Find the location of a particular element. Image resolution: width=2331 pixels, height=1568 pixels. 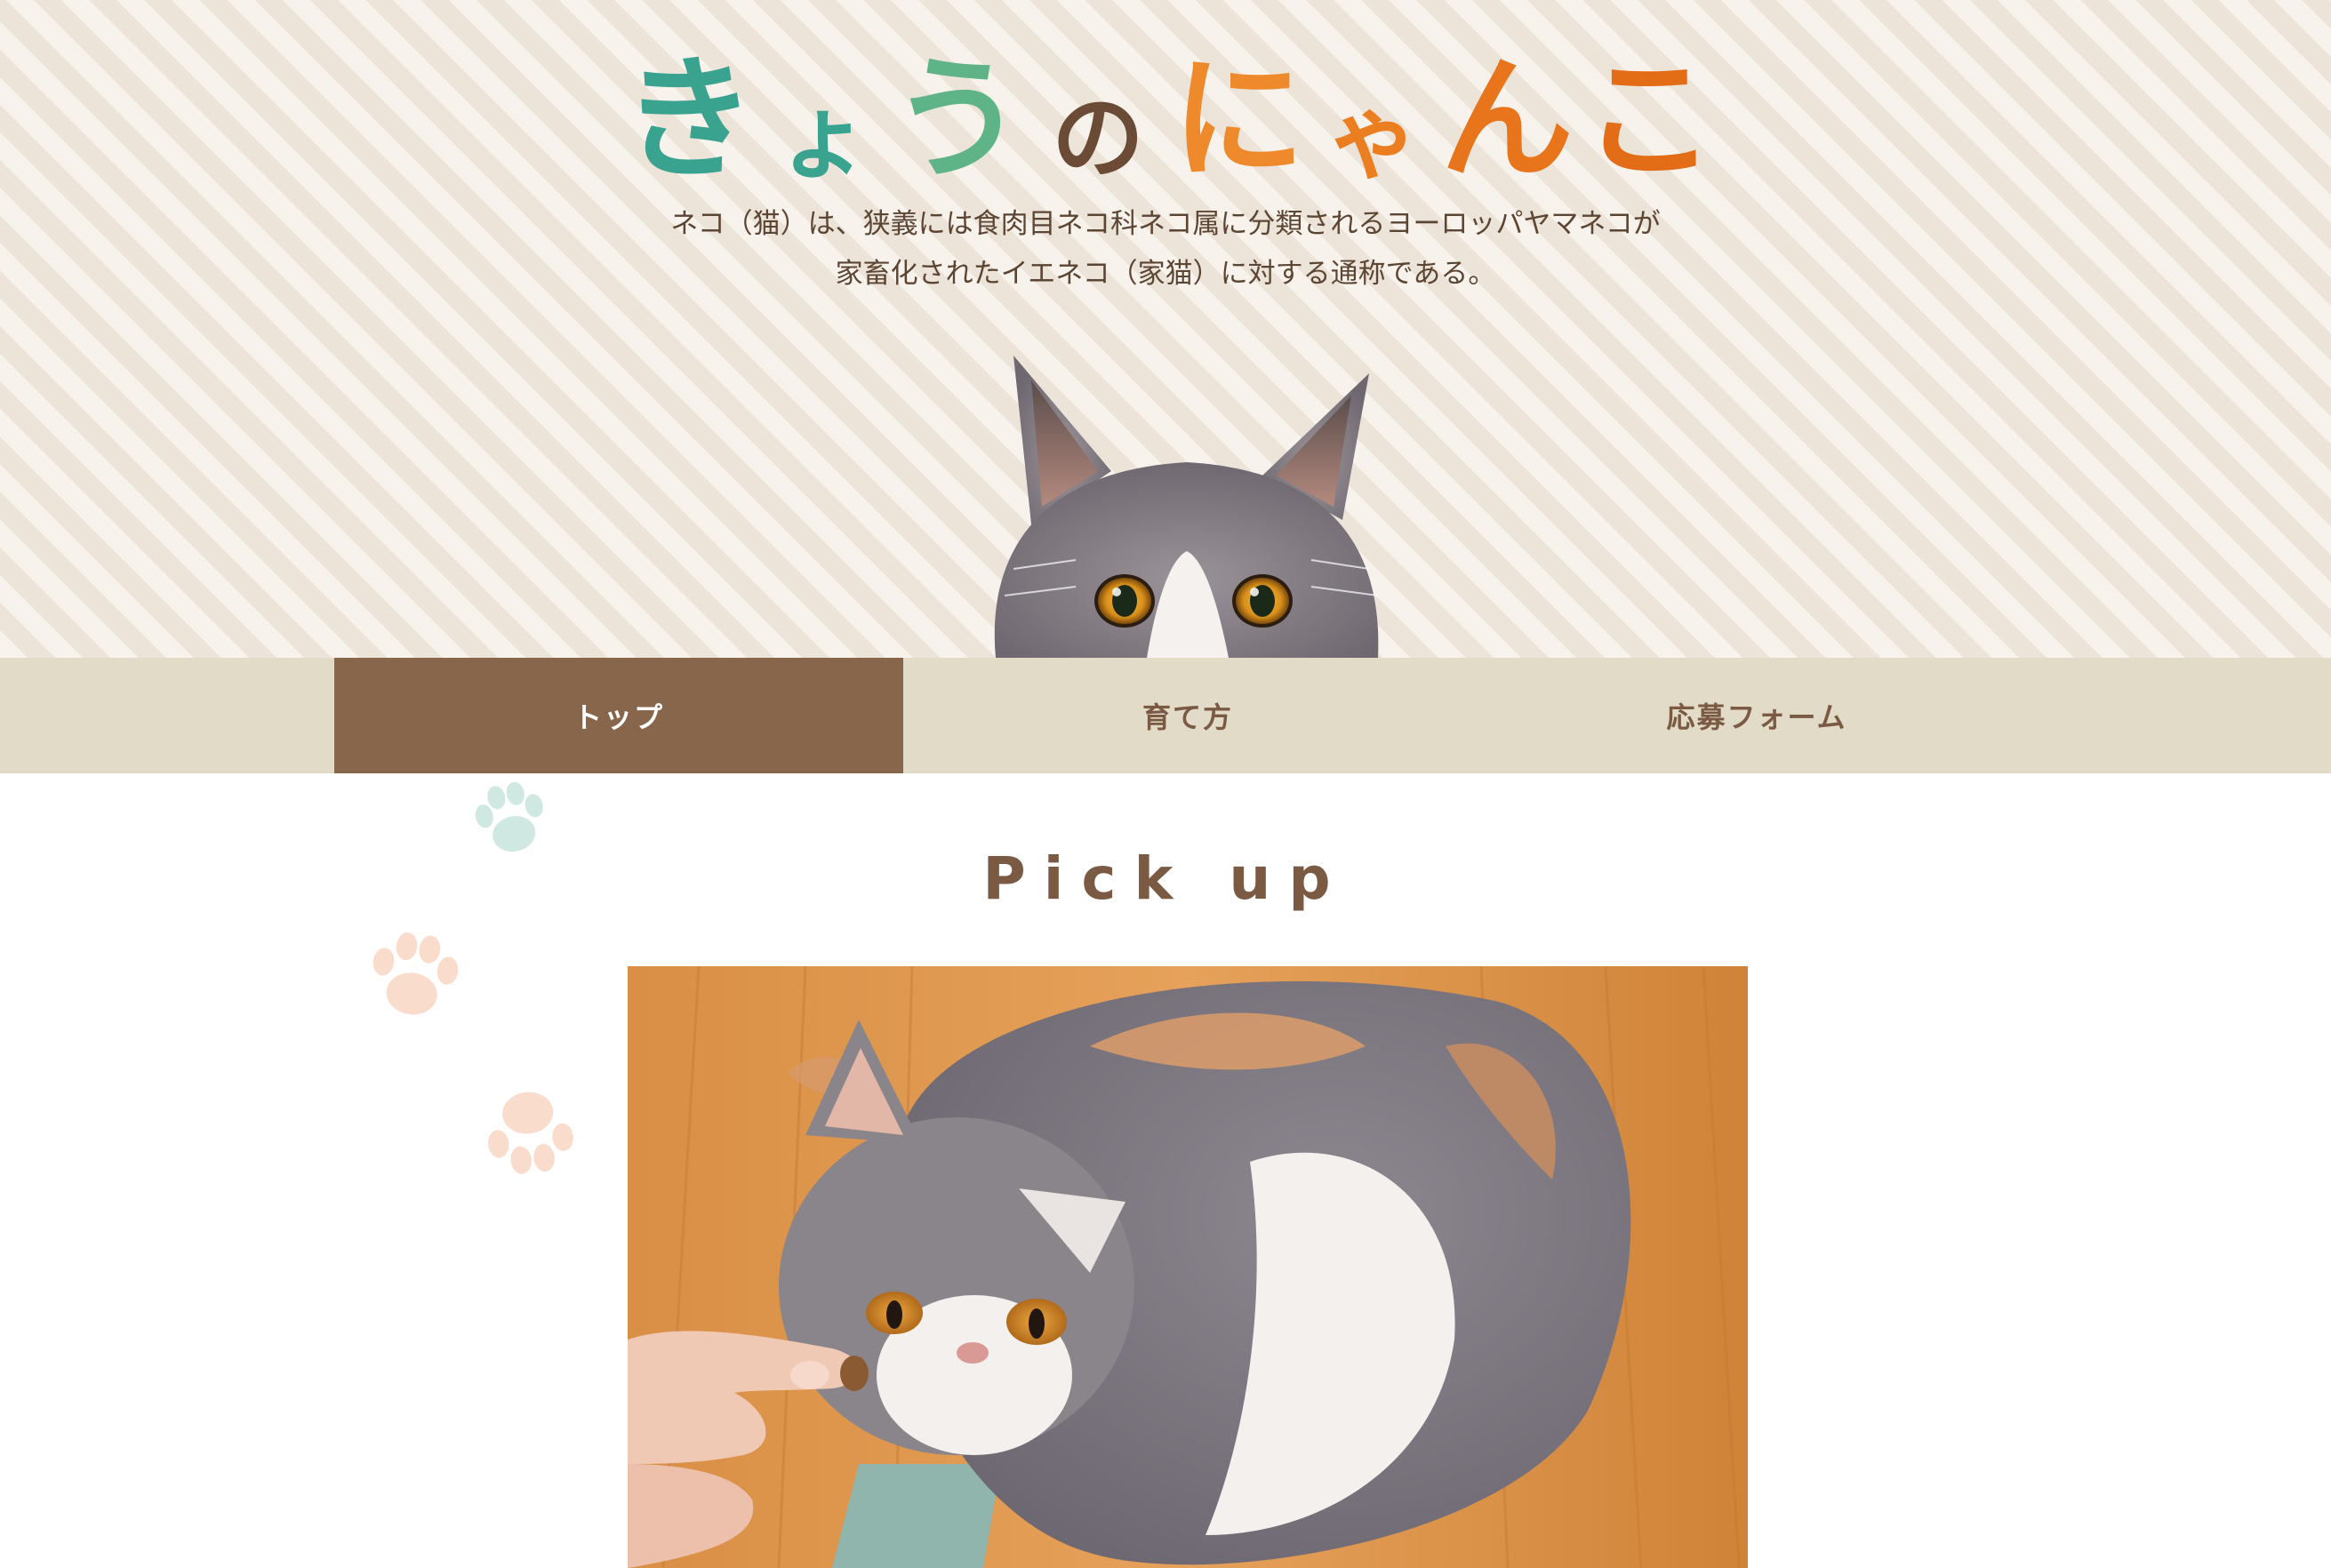

title-char: う is located at coordinates (962, 120).